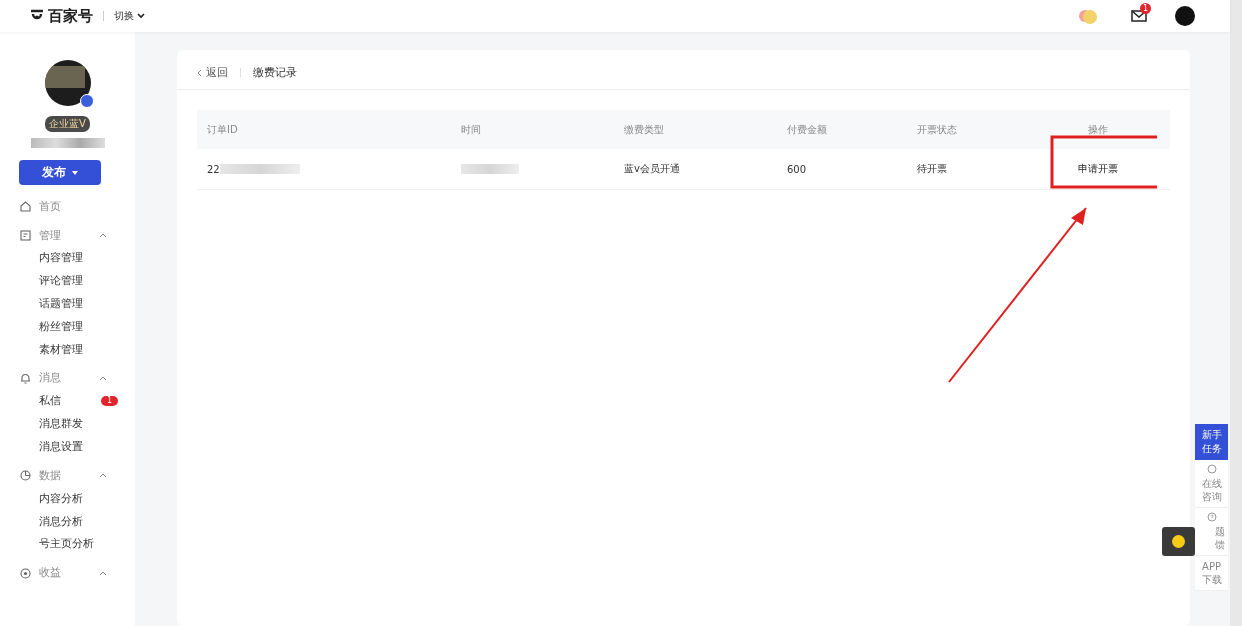  Describe the element at coordinates (67, 83) in the screenshot. I see `profile-avatar` at that location.